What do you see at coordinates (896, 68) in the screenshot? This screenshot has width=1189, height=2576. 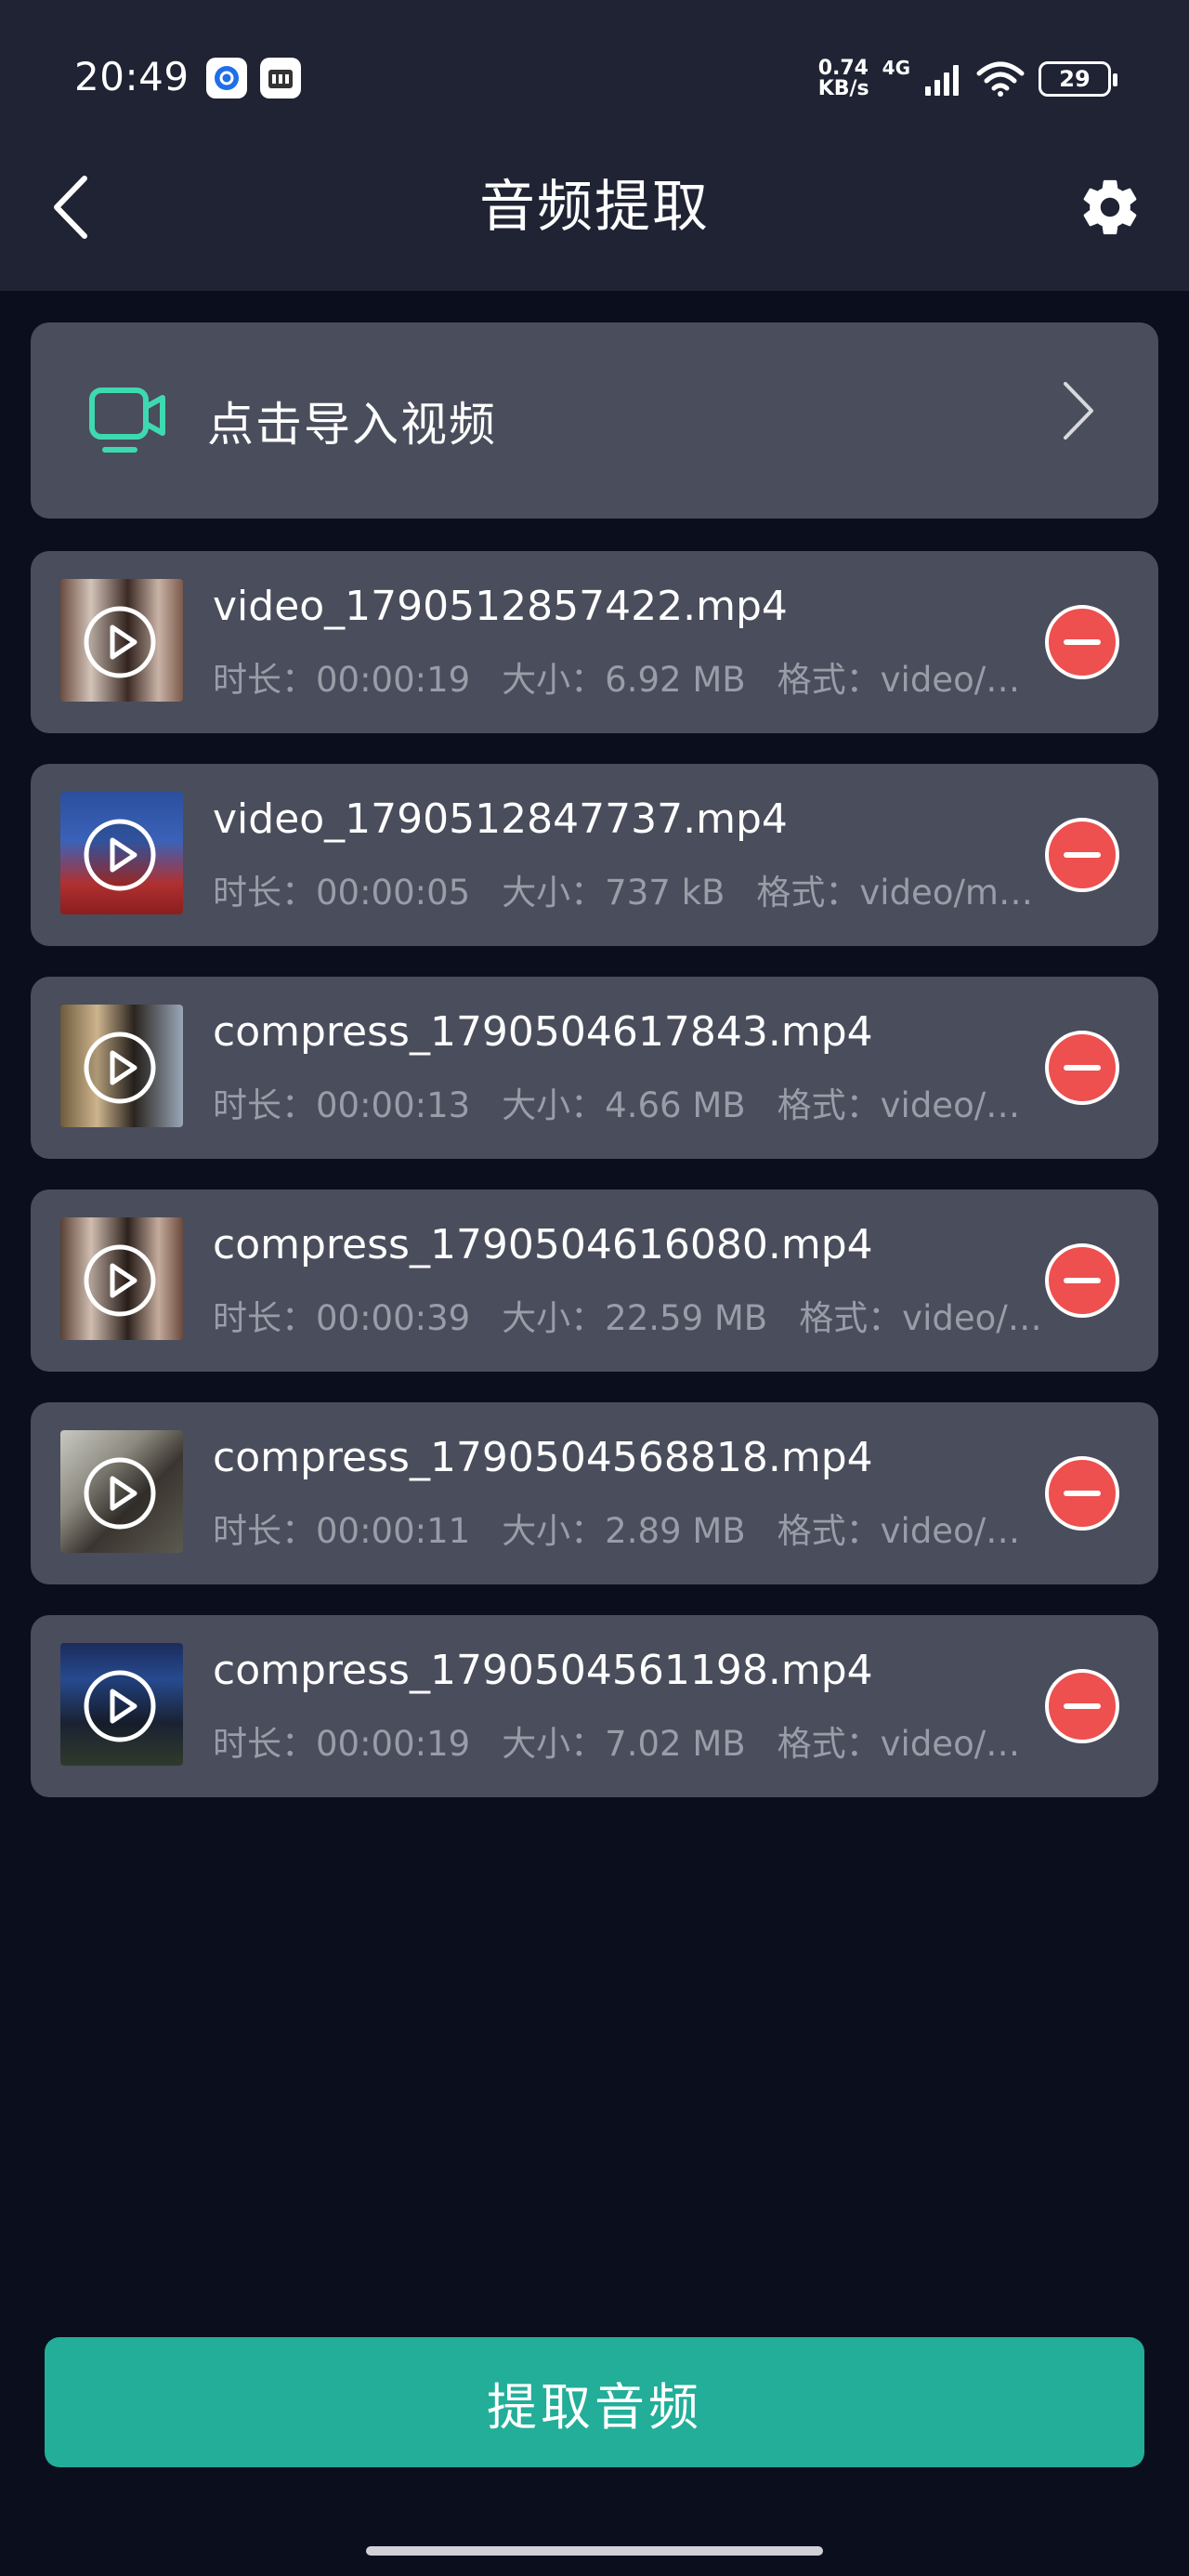 I see `network-type: 4G` at bounding box center [896, 68].